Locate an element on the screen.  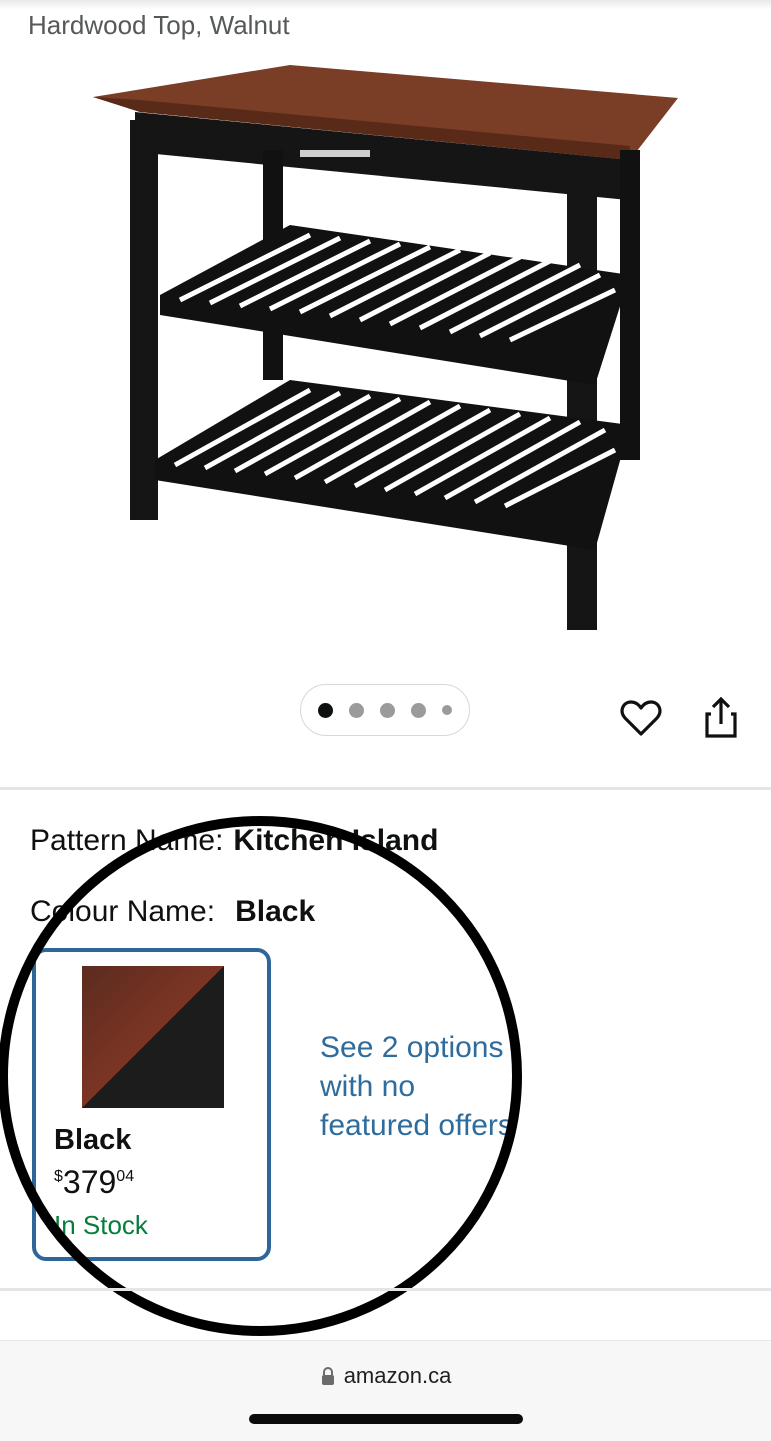
image-carousel-indicator is located at coordinates (385, 710).